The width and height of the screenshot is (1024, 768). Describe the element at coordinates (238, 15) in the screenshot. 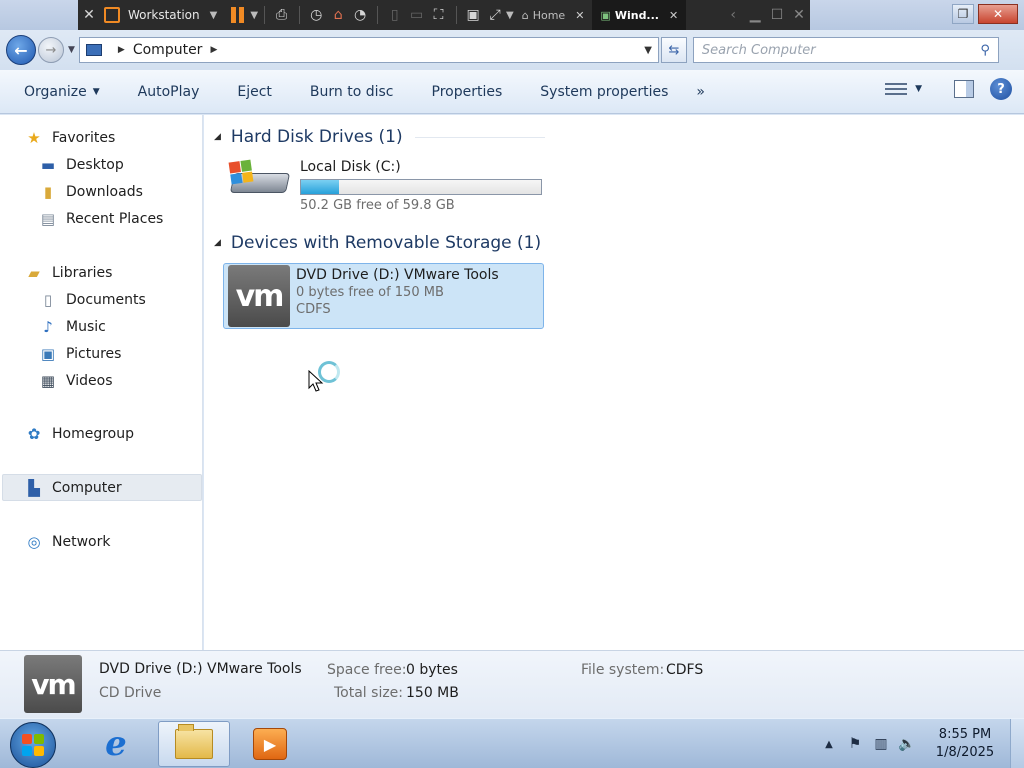

I see `pause-icon` at that location.